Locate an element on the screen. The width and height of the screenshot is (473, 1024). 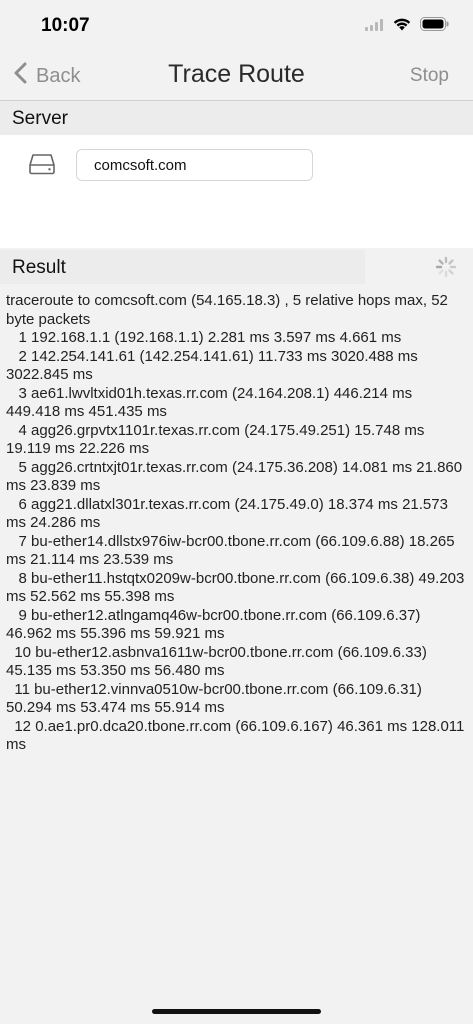
spinner-icon is located at coordinates (446, 269).